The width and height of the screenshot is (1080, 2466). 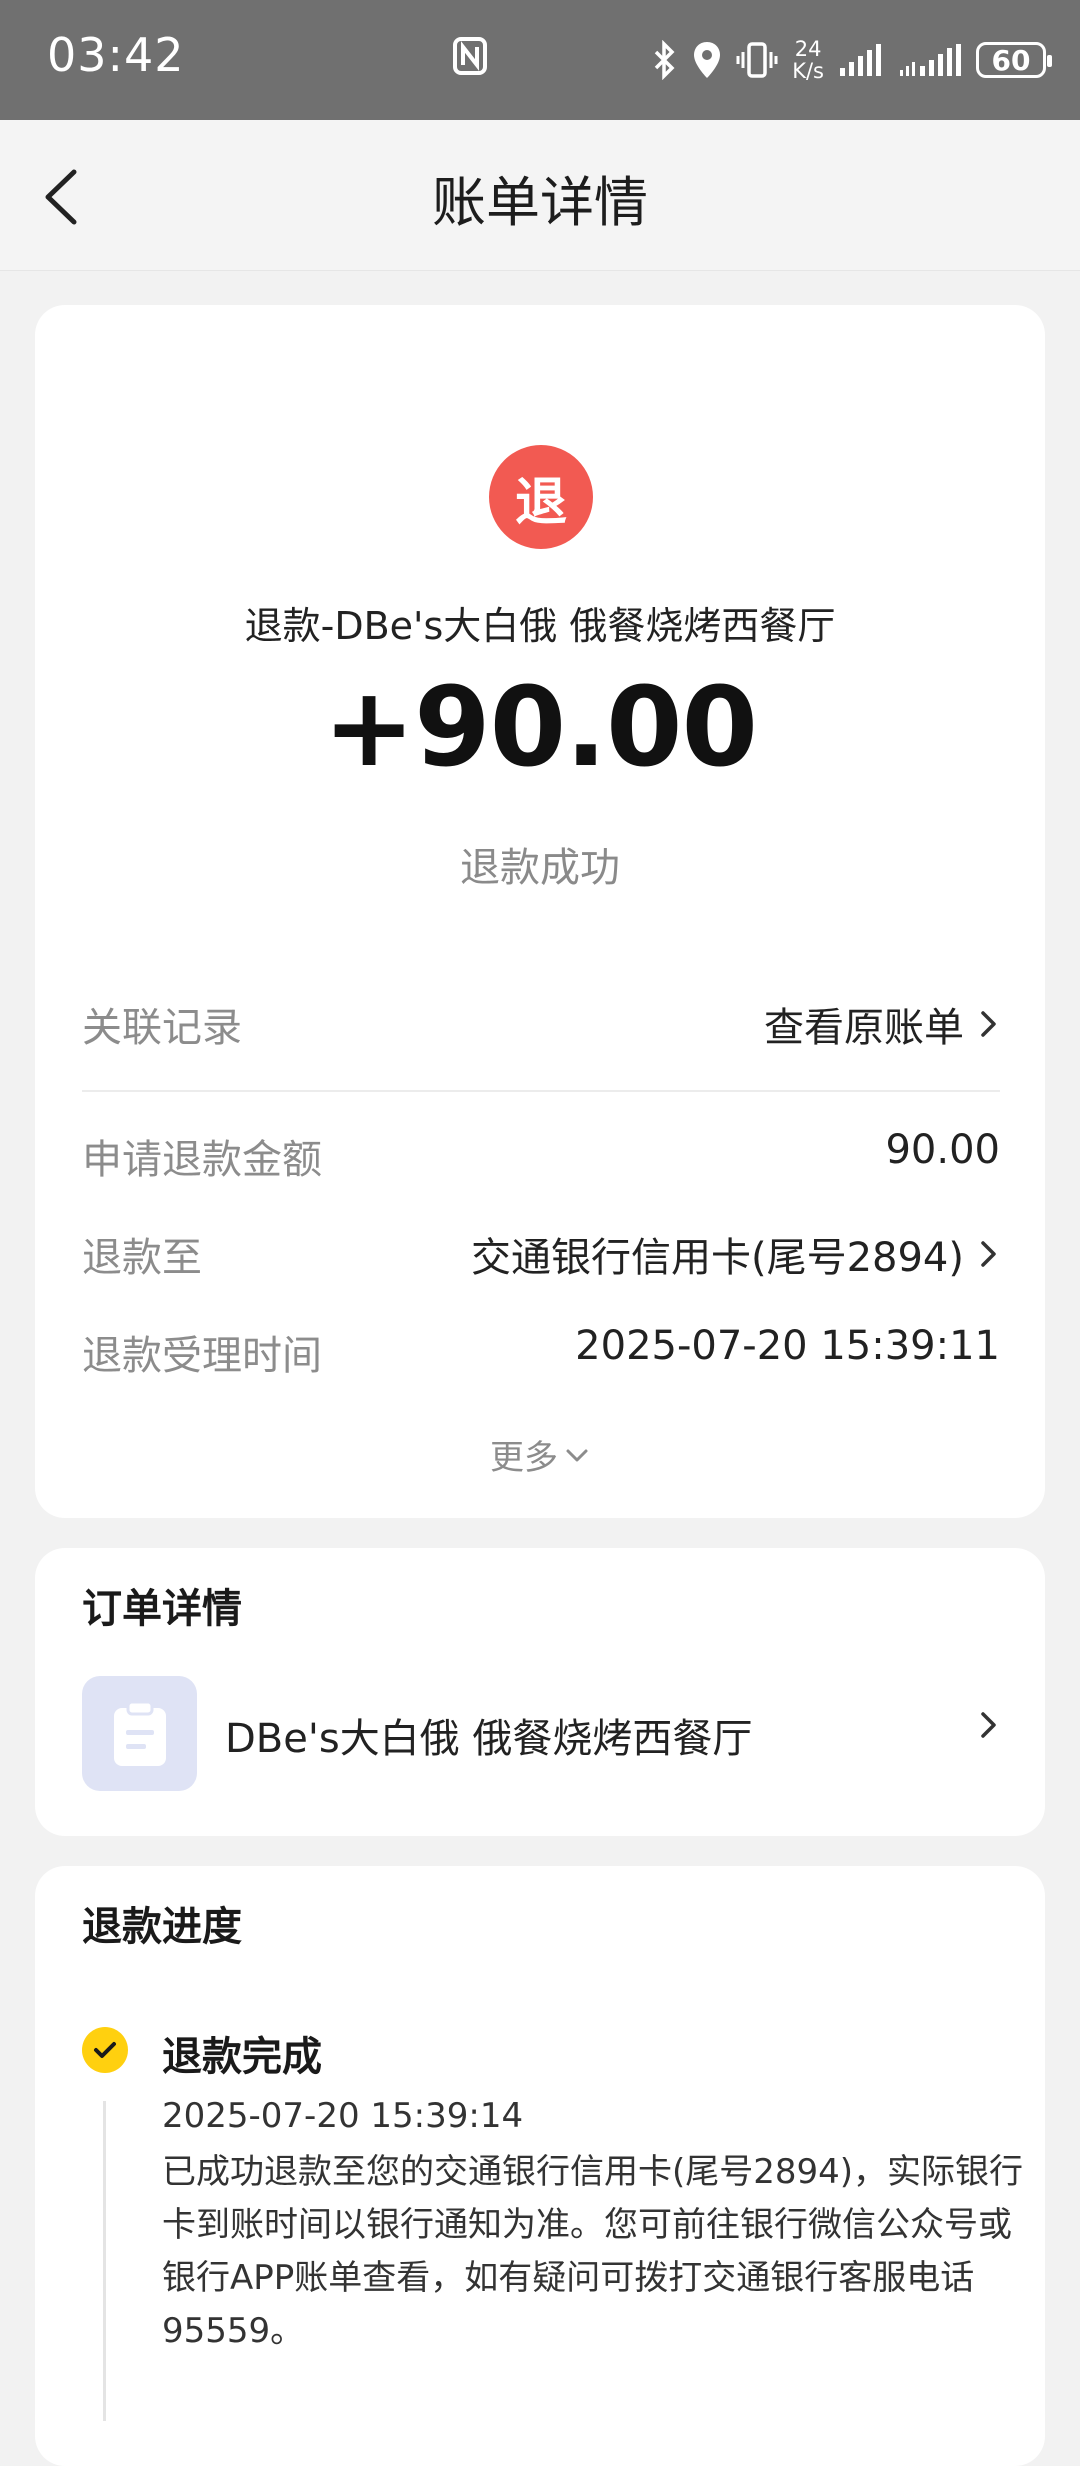 I want to click on battery-icon: 60, so click(x=1014, y=60).